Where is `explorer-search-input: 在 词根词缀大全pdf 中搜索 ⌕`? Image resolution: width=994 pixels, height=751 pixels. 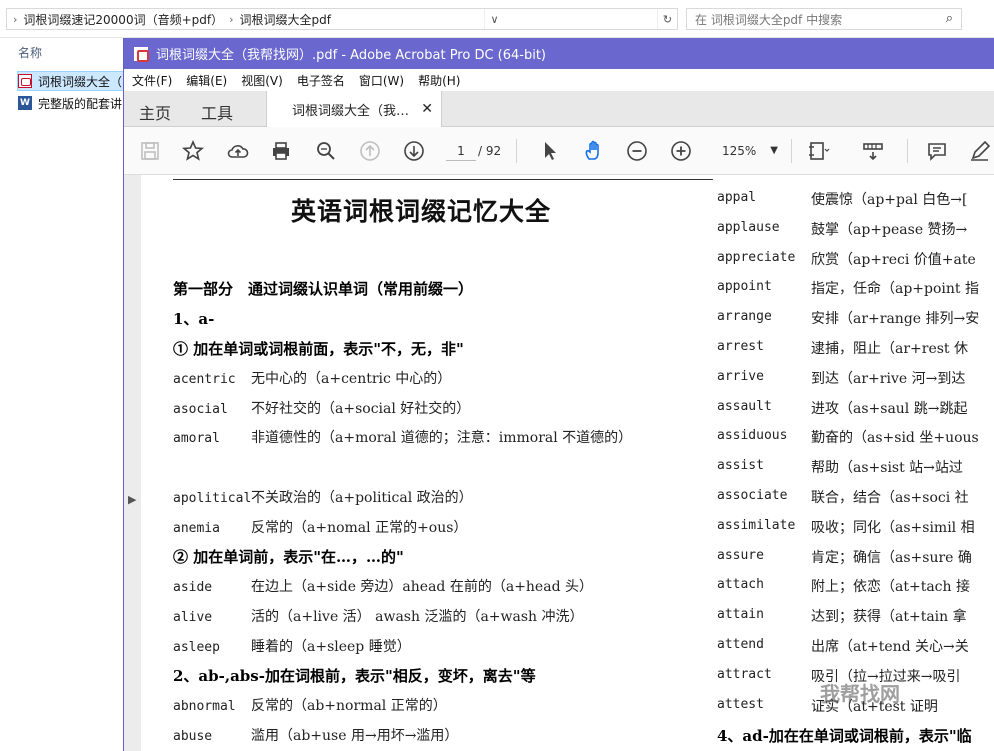 explorer-search-input: 在 词根词缀大全pdf 中搜索 ⌕ is located at coordinates (824, 19).